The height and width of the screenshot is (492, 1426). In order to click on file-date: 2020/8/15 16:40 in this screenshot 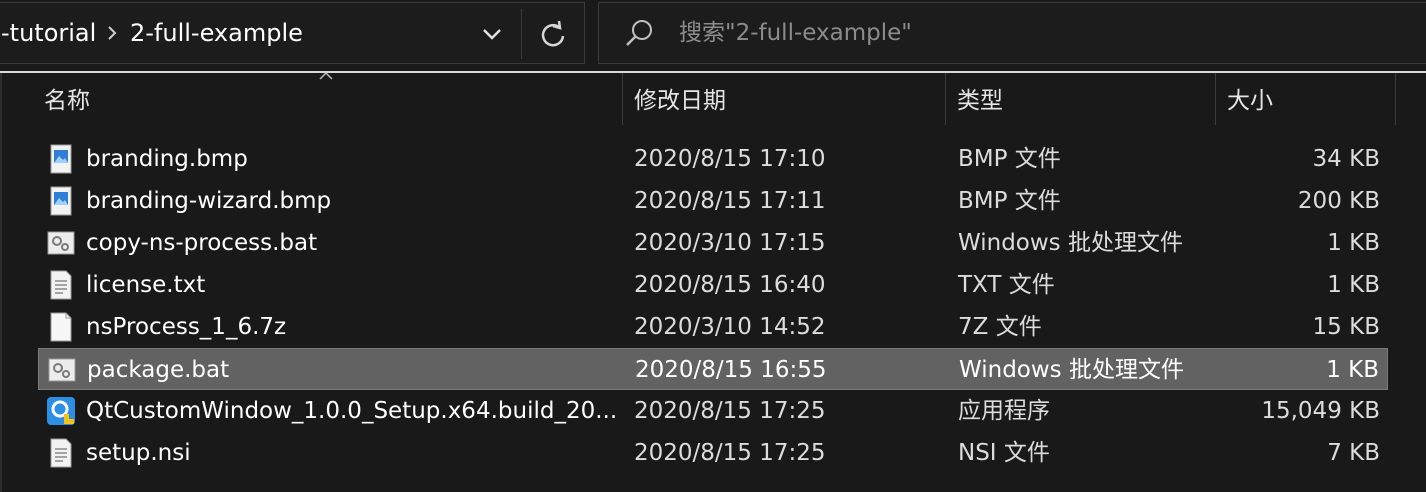, I will do `click(730, 285)`.